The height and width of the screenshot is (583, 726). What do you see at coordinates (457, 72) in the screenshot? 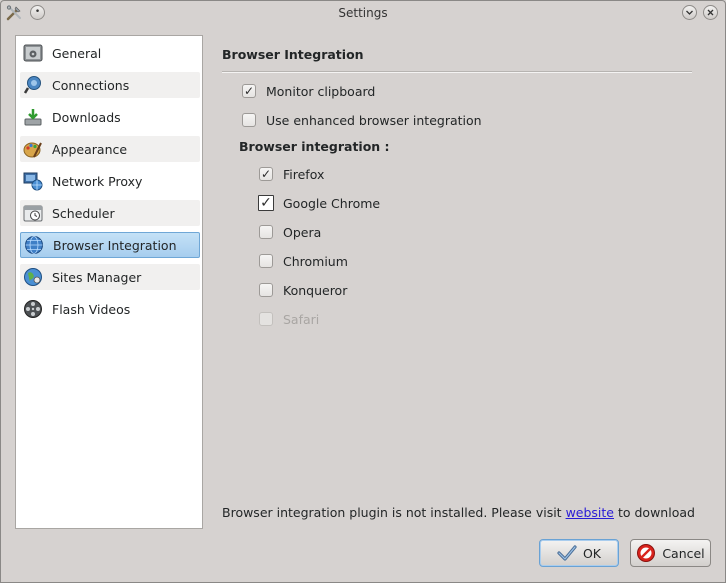
I see `section-divider` at bounding box center [457, 72].